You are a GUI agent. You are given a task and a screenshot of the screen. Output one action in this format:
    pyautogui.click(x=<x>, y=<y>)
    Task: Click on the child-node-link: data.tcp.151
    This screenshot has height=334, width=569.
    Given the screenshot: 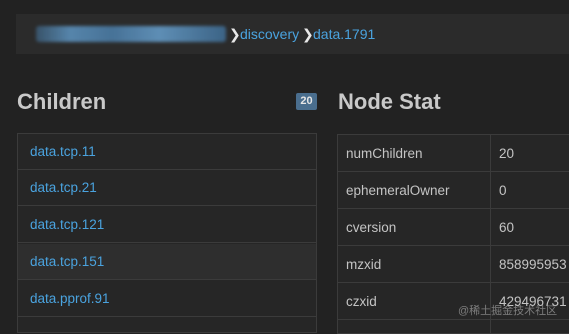 What is the action you would take?
    pyautogui.click(x=67, y=262)
    